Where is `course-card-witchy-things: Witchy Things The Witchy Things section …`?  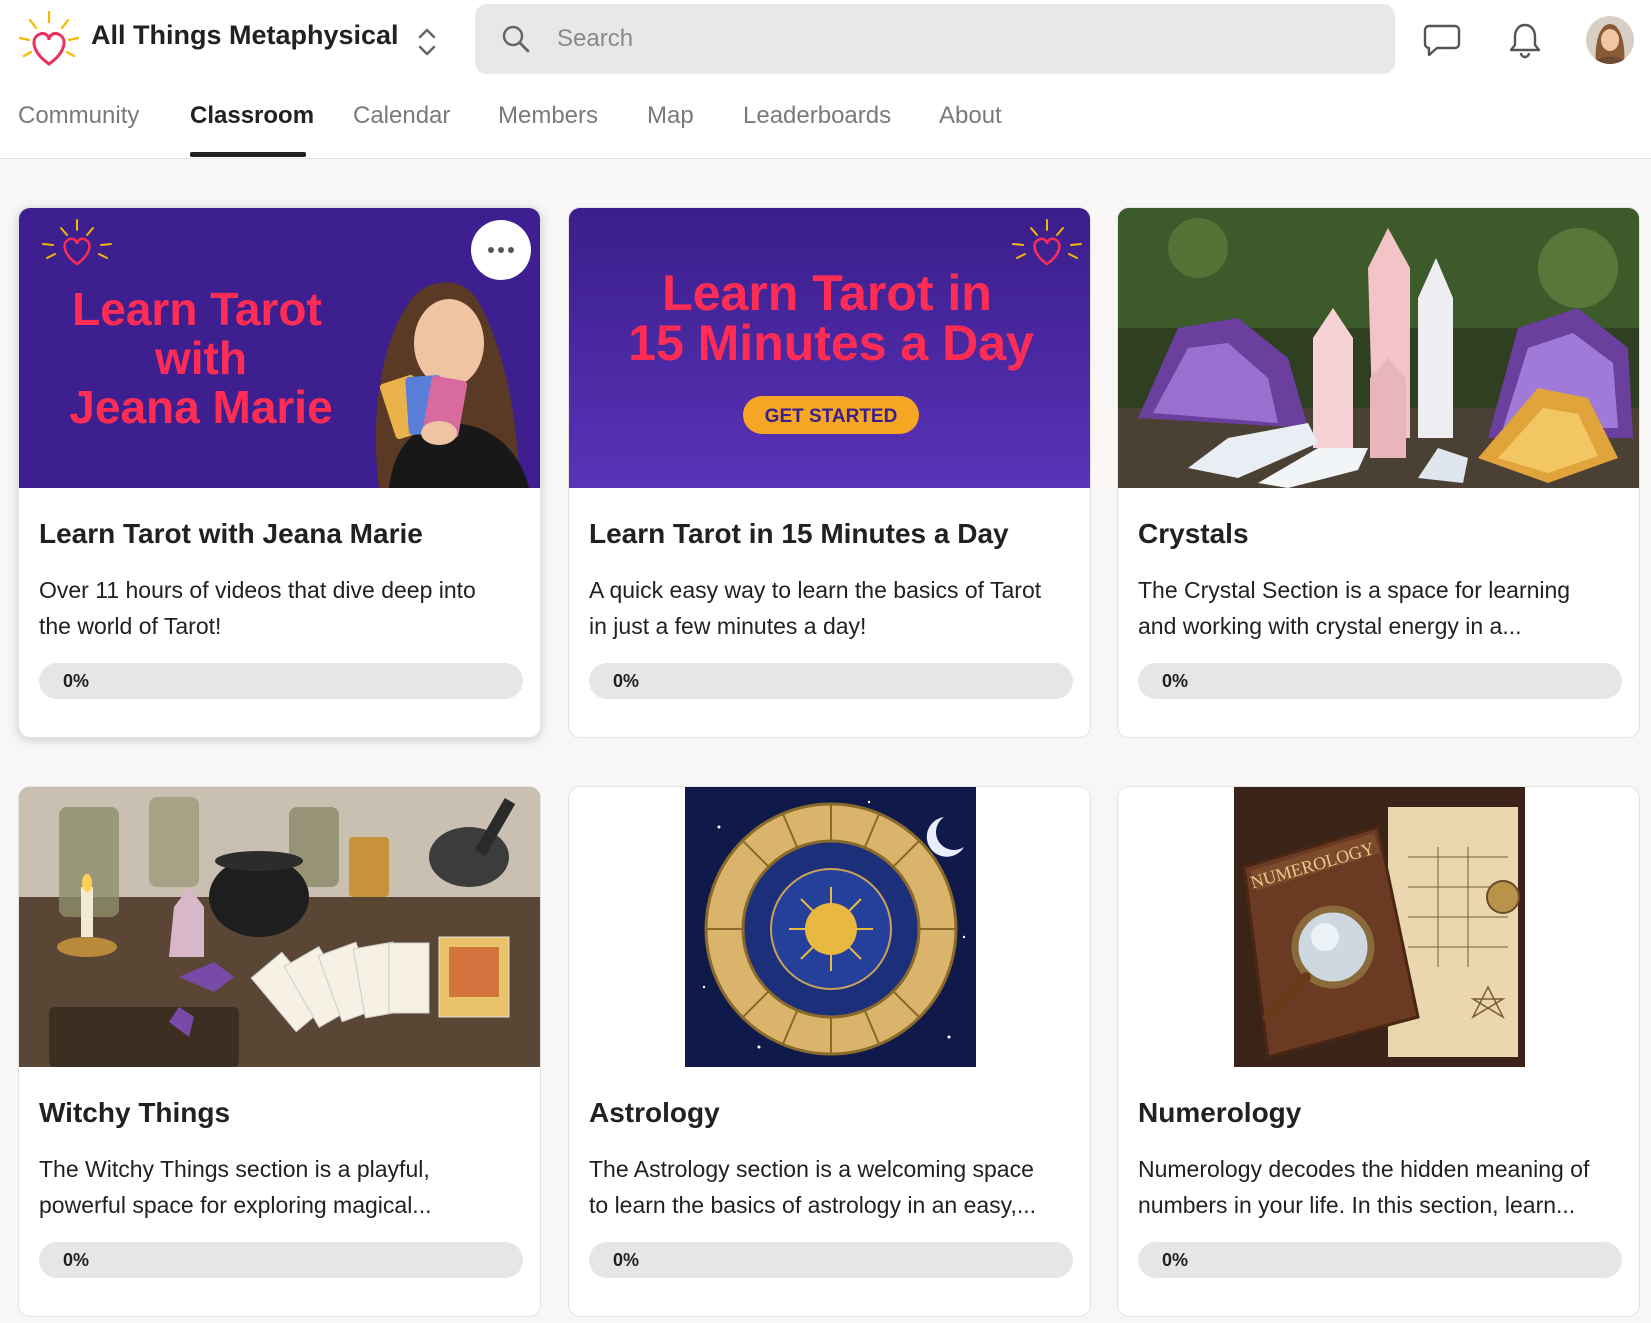 course-card-witchy-things: Witchy Things The Witchy Things section … is located at coordinates (279, 1051).